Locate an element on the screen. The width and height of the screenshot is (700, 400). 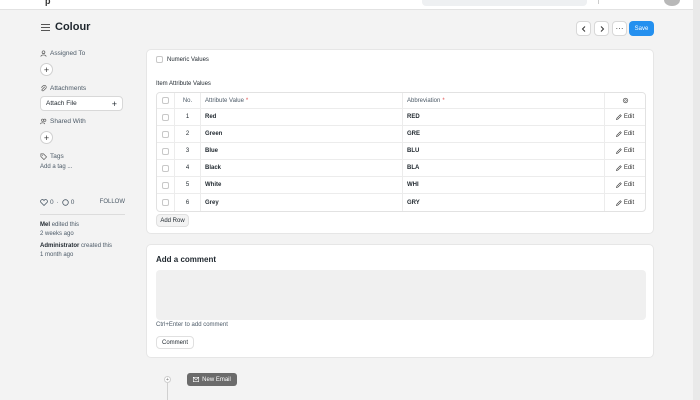
app-logo: p is located at coordinates (48, 3).